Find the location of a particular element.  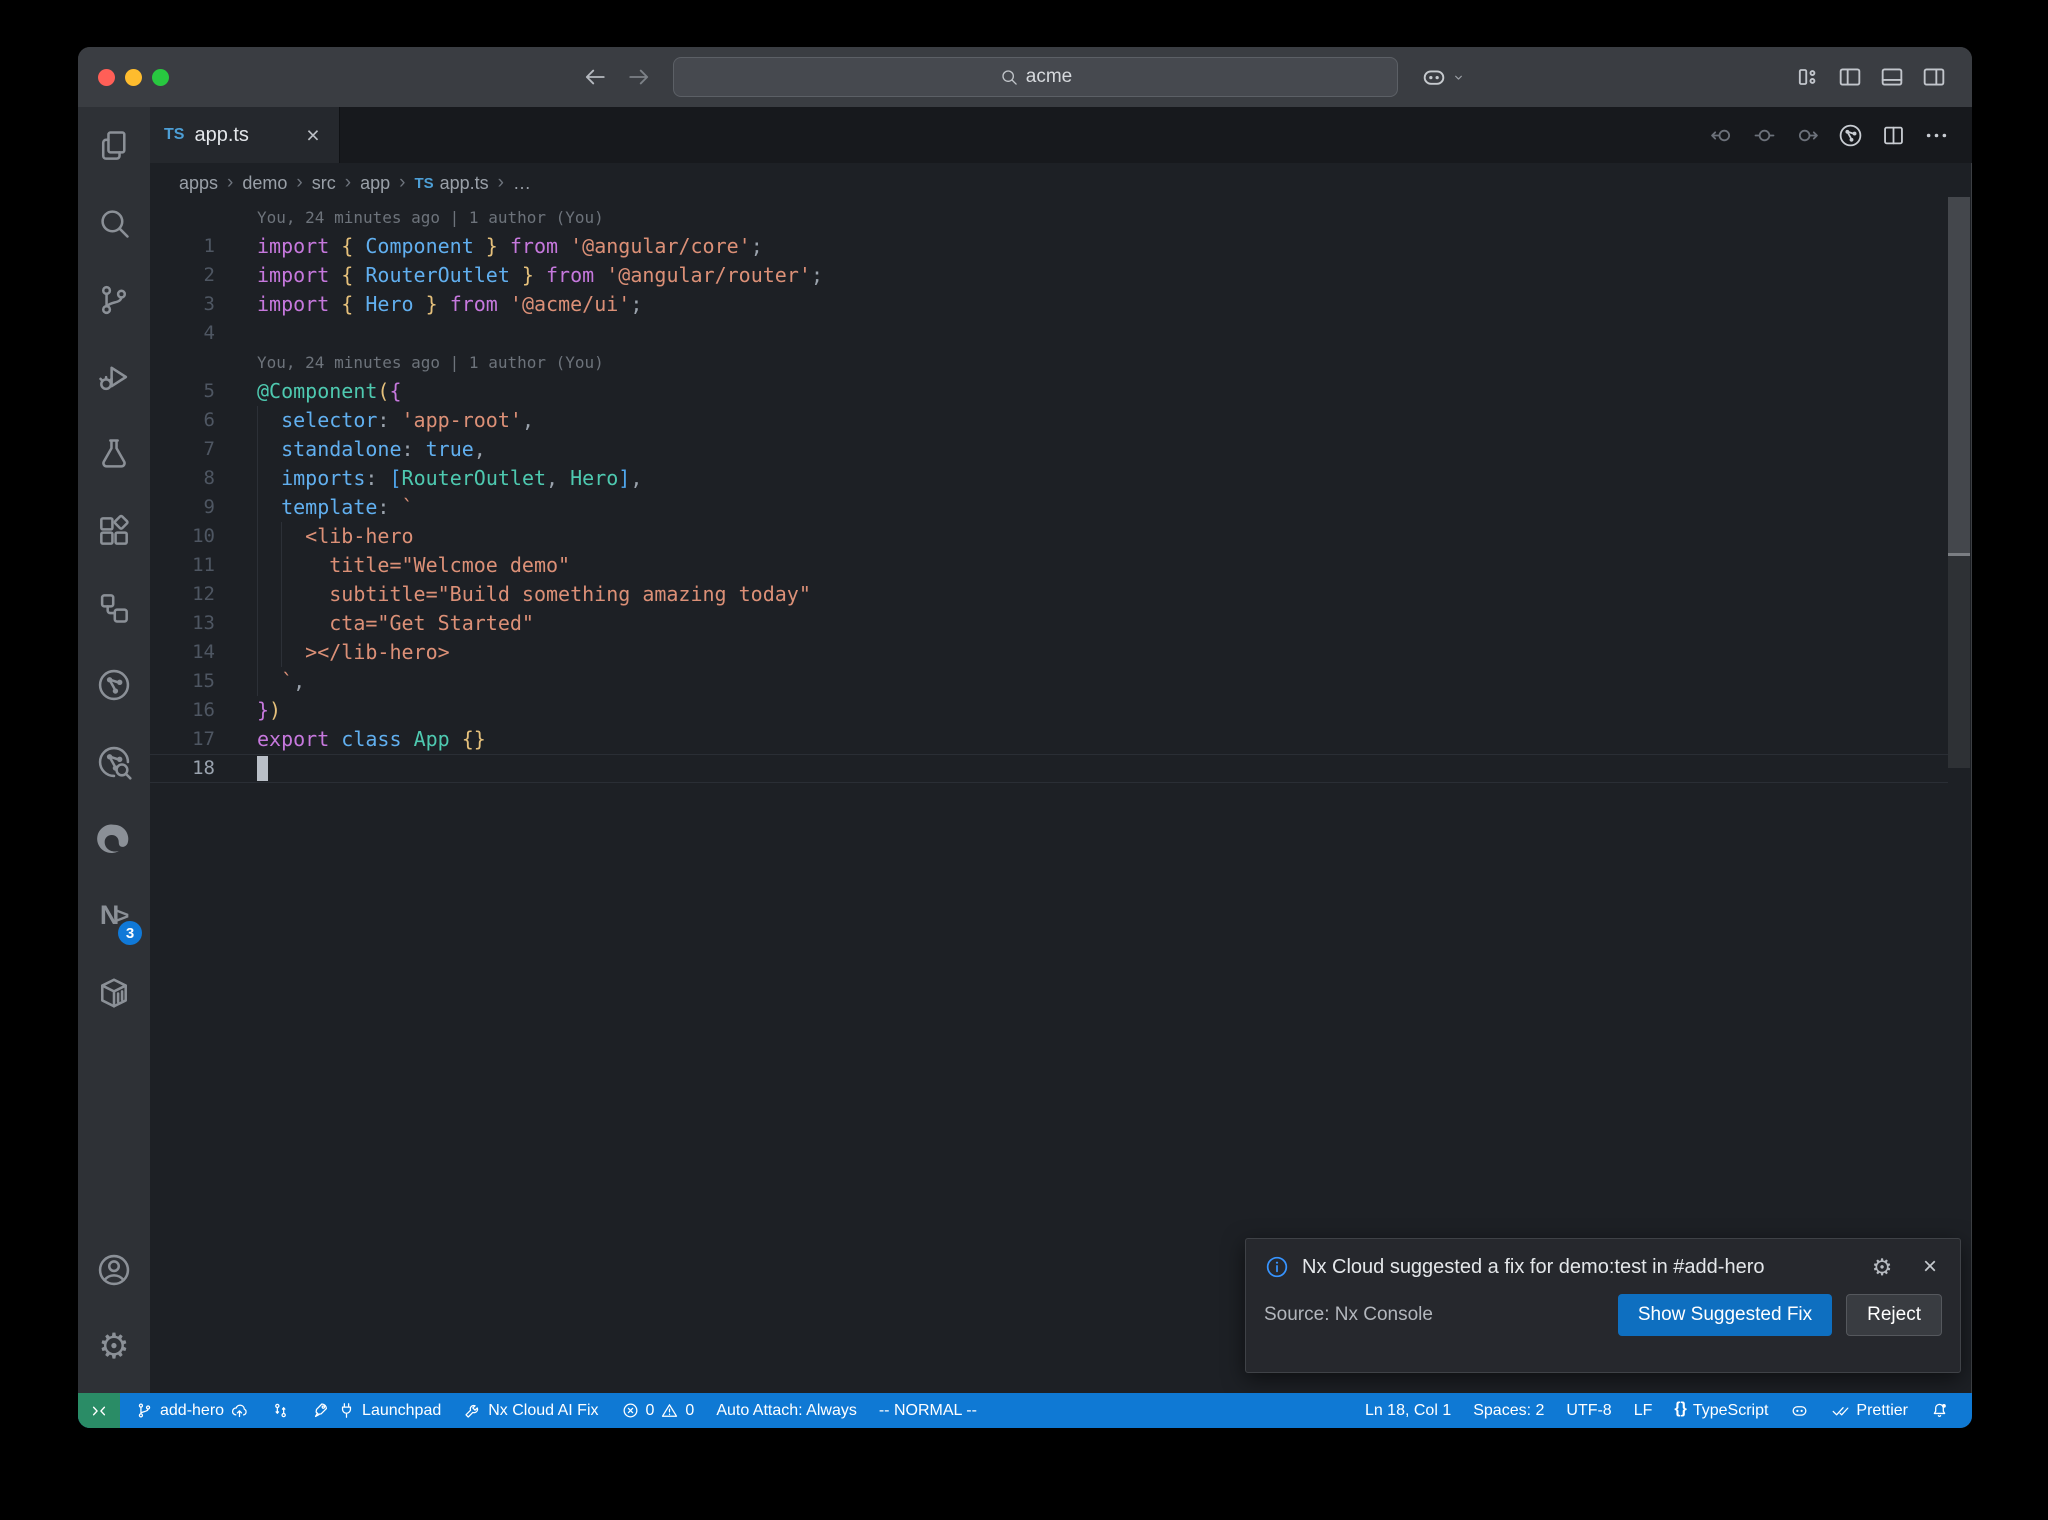

close-tab-button: × is located at coordinates (313, 135).